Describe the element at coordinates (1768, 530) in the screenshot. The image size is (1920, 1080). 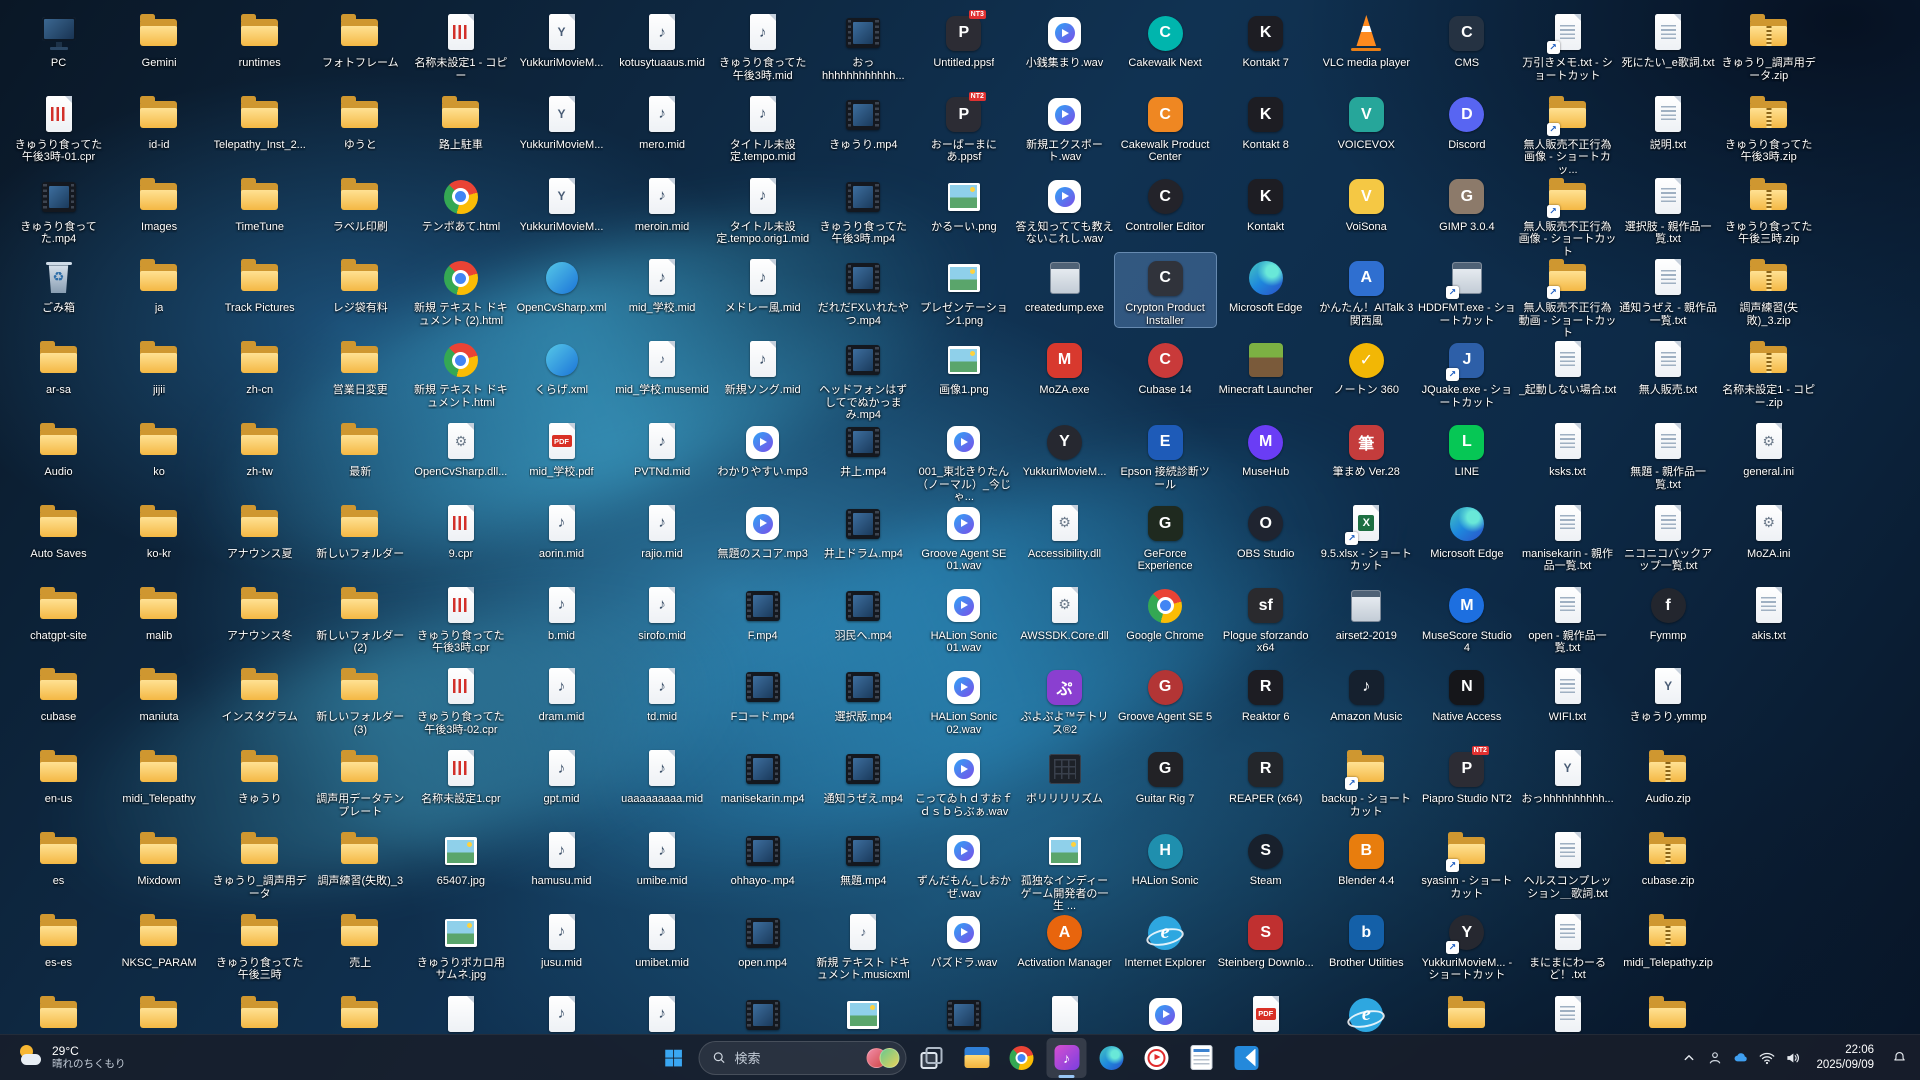
I see `desktop-icon: ⚙ MoZA.ini` at that location.